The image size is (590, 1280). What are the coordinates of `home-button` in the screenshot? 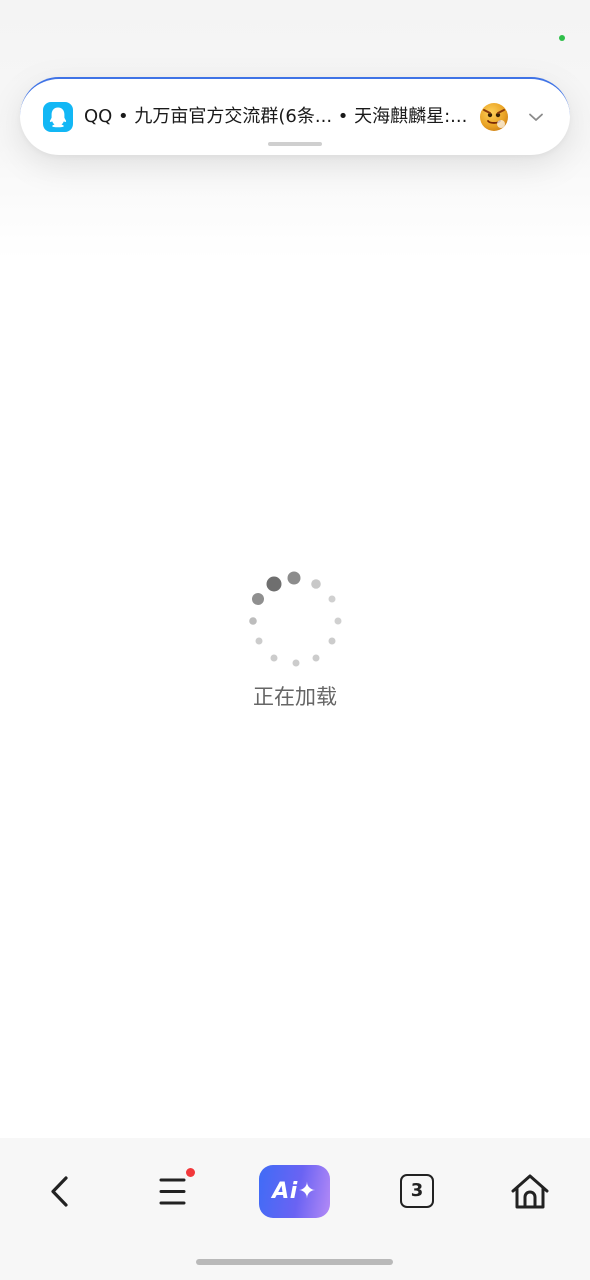 It's located at (530, 1192).